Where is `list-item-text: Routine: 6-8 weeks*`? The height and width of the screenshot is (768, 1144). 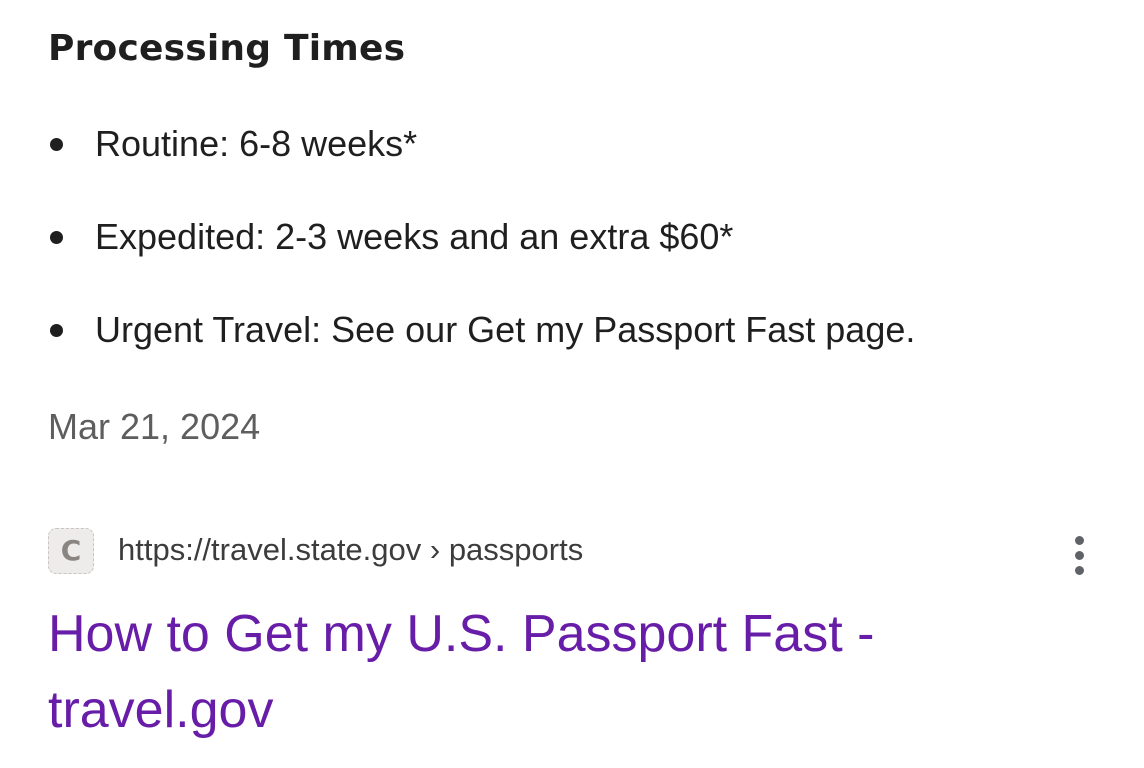 list-item-text: Routine: 6-8 weeks* is located at coordinates (256, 143).